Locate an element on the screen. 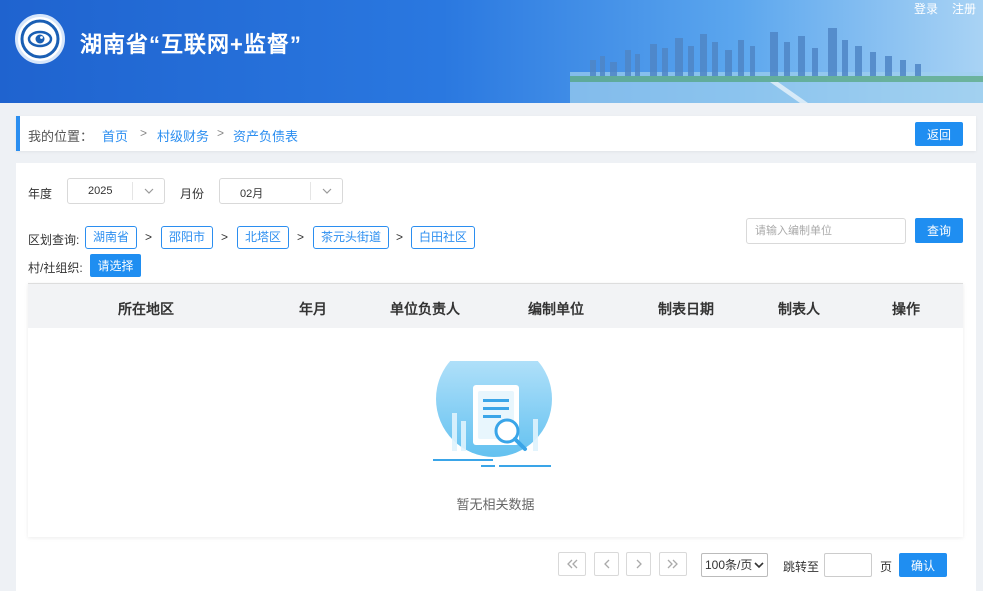 The height and width of the screenshot is (591, 983). column-header-actions: 操作 is located at coordinates (906, 309).